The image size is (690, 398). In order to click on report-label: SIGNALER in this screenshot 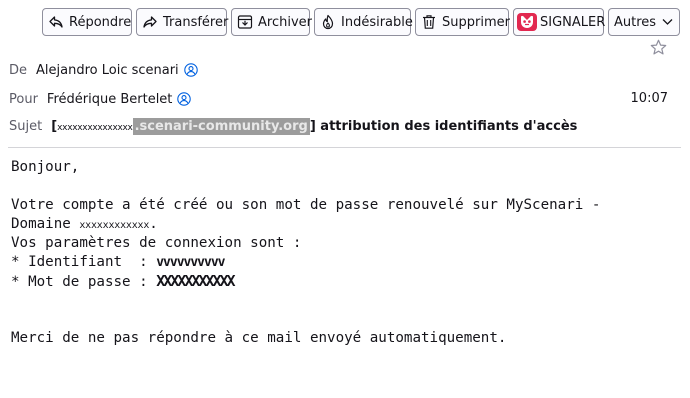, I will do `click(573, 22)`.